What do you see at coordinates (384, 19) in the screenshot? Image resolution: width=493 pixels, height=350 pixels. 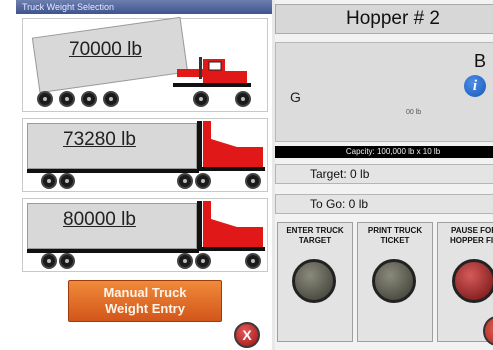 I see `hopper-title: Hopper # 2` at bounding box center [384, 19].